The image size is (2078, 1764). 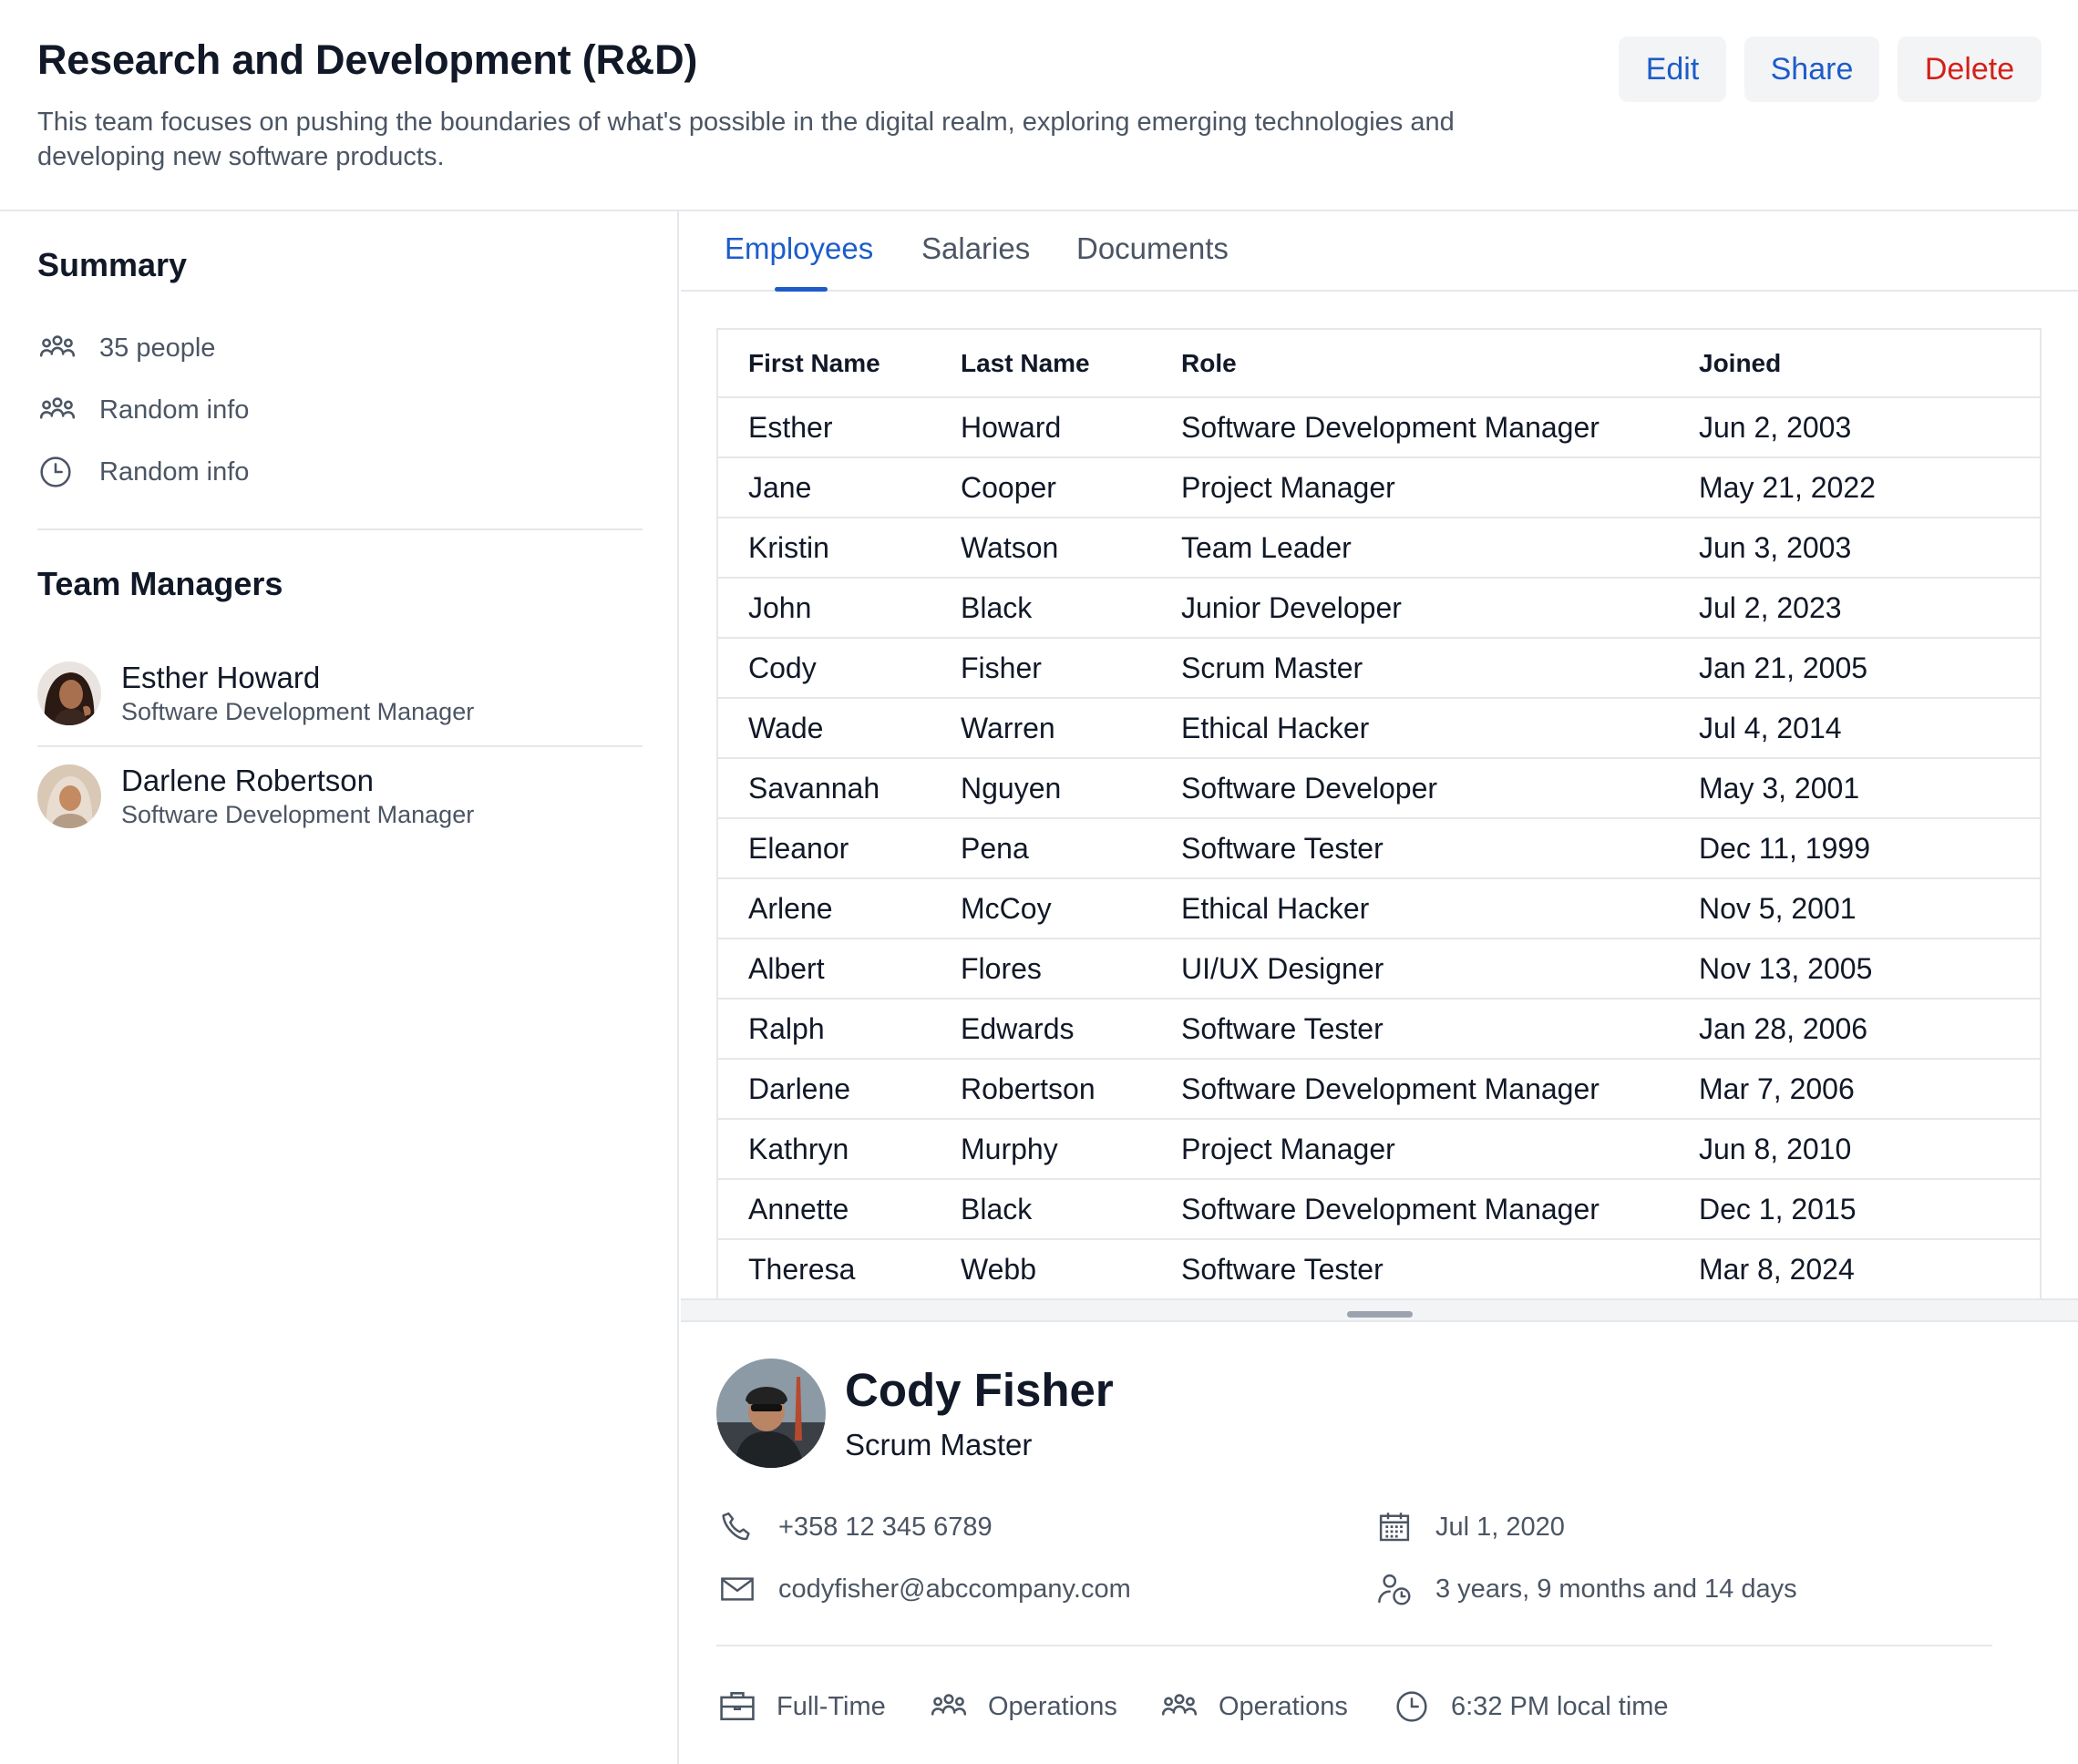 I want to click on table-row: Albert Flores UI/UX Designer Nov 13, 2005, so click(x=1379, y=969).